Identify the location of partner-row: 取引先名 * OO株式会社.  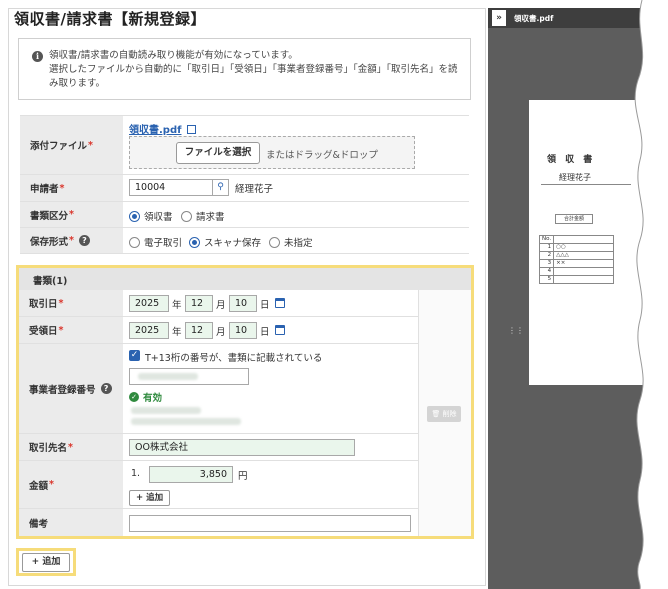
(218, 447).